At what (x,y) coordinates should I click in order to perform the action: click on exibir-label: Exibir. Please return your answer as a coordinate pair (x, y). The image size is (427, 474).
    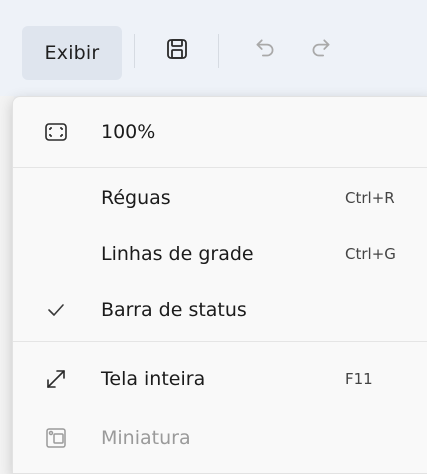
    Looking at the image, I should click on (72, 53).